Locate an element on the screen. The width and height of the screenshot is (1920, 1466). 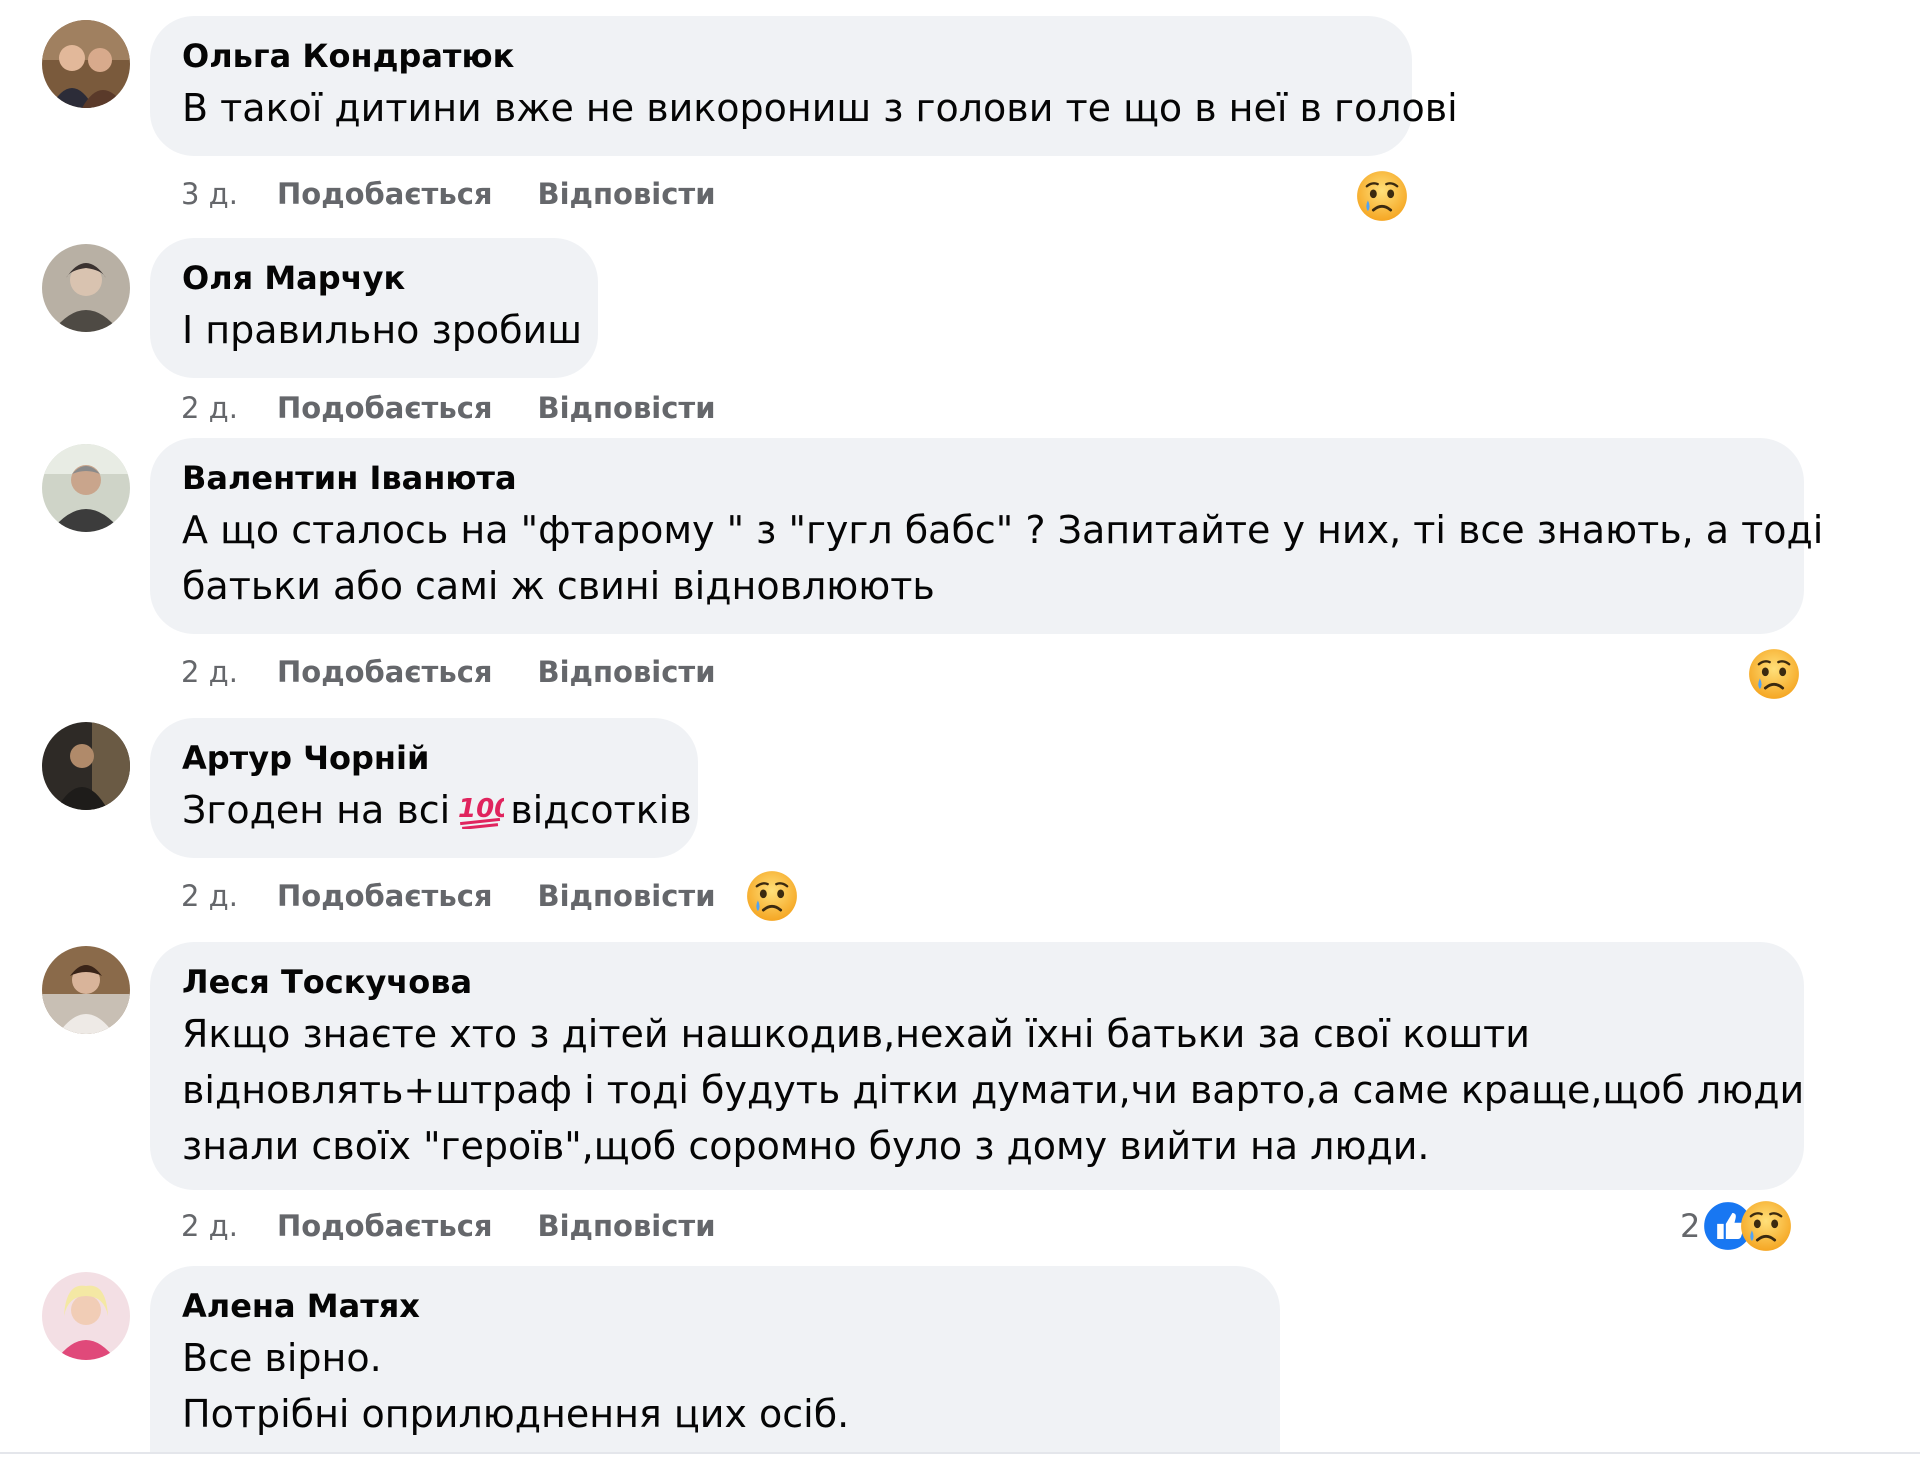
comment-text-line: І правильно зробиш is located at coordinates (382, 330).